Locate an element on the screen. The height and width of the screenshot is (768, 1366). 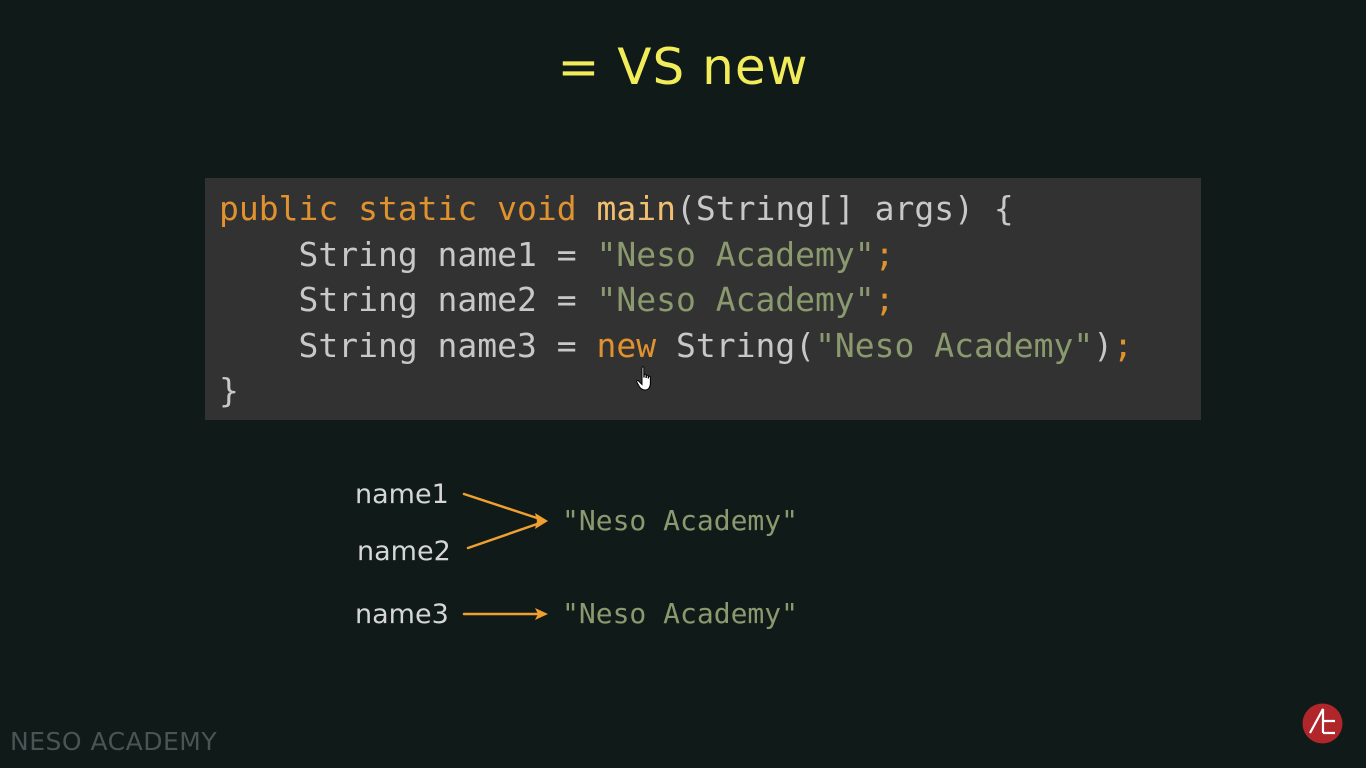
code-declaration: String name1 = is located at coordinates (447, 254).